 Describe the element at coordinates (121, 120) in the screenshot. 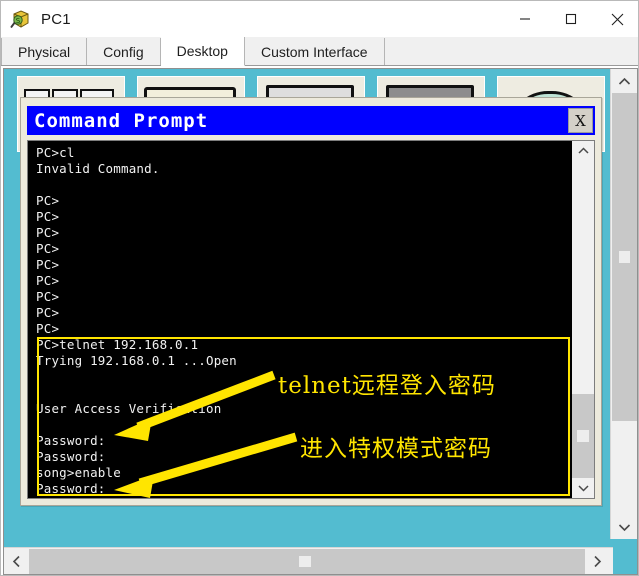

I see `command-prompt-title: Command Prompt` at that location.